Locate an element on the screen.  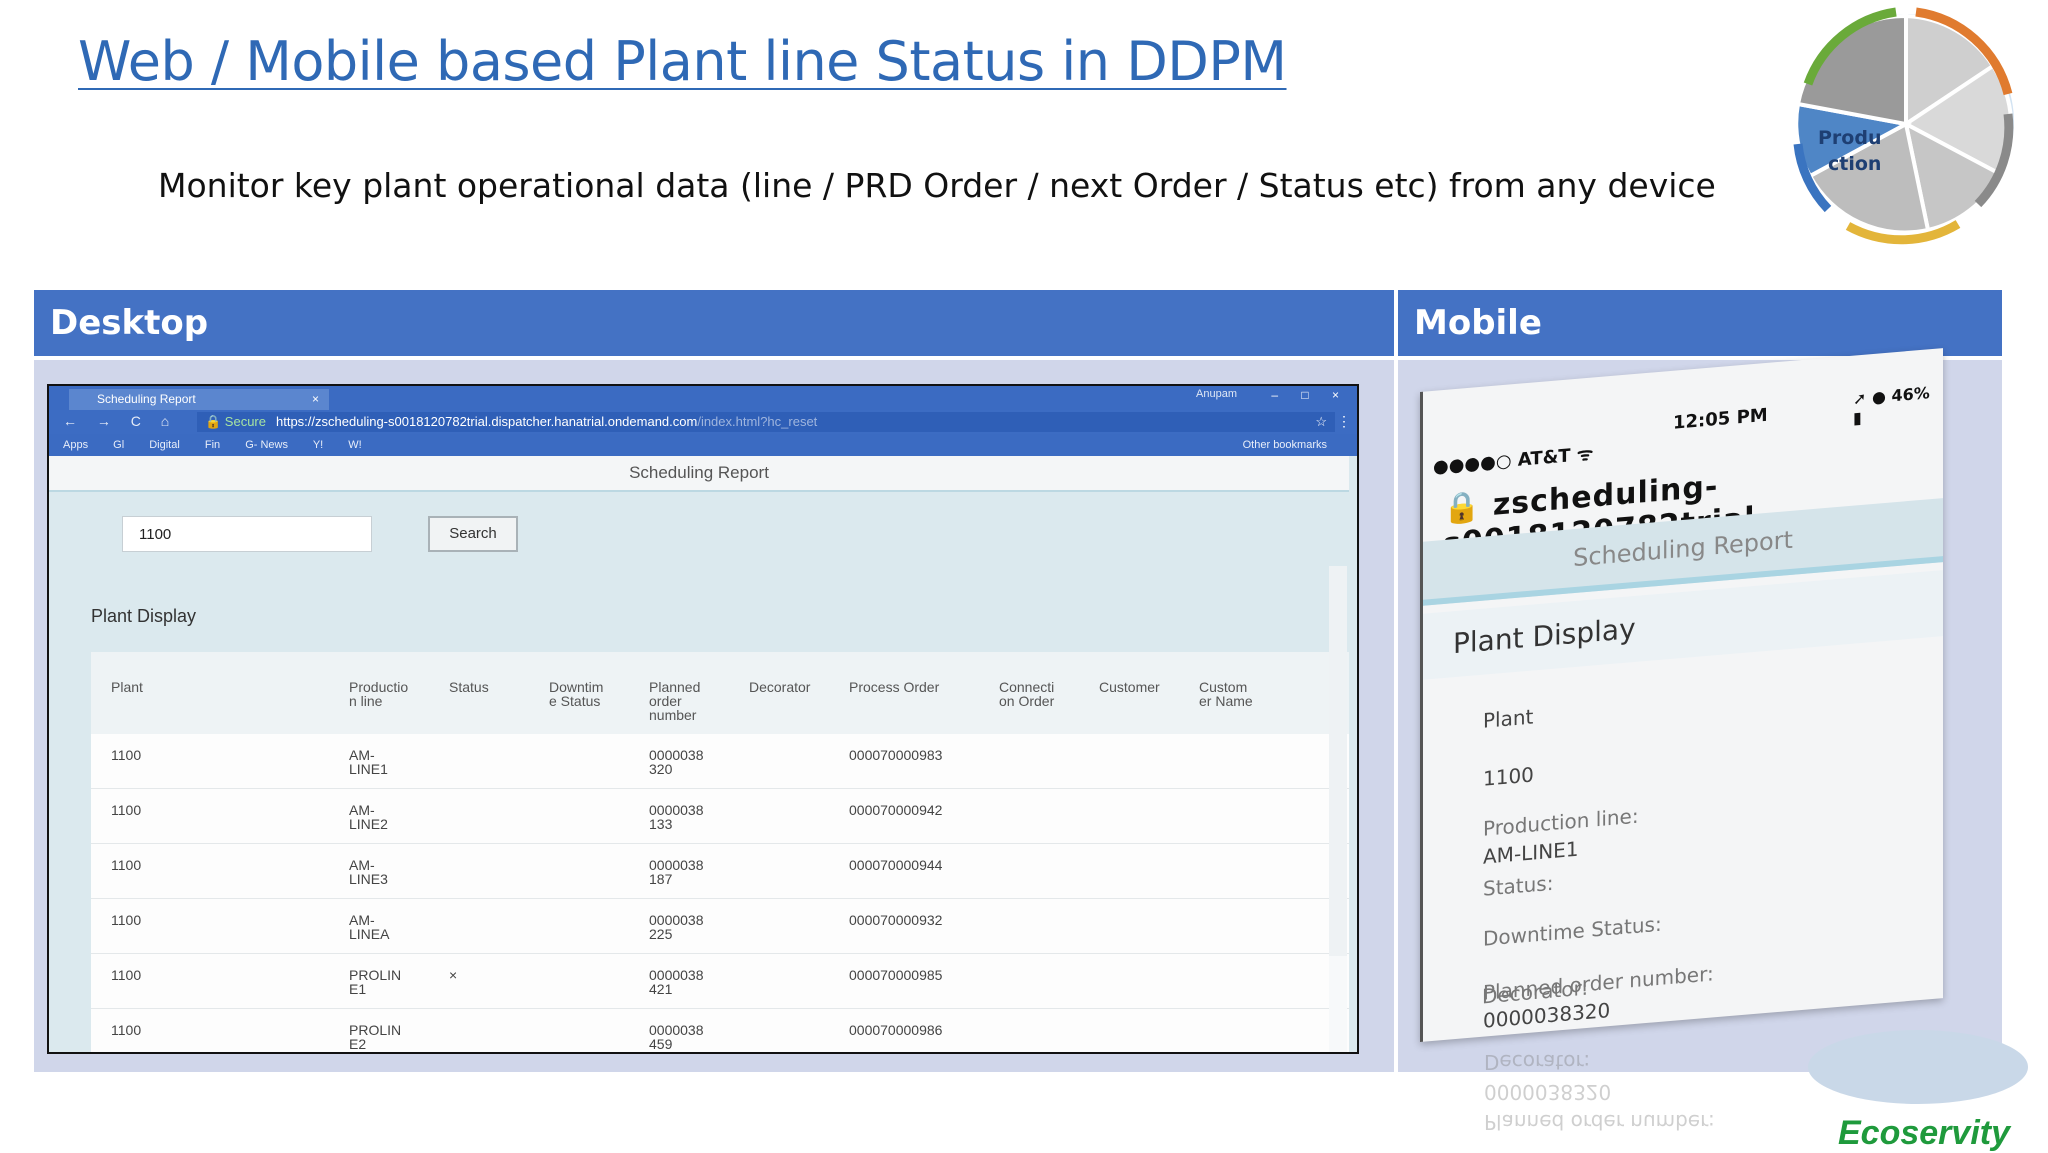
table-row: 1100 AM- LINE2 0000038 133 000070000942 is located at coordinates (720, 816).